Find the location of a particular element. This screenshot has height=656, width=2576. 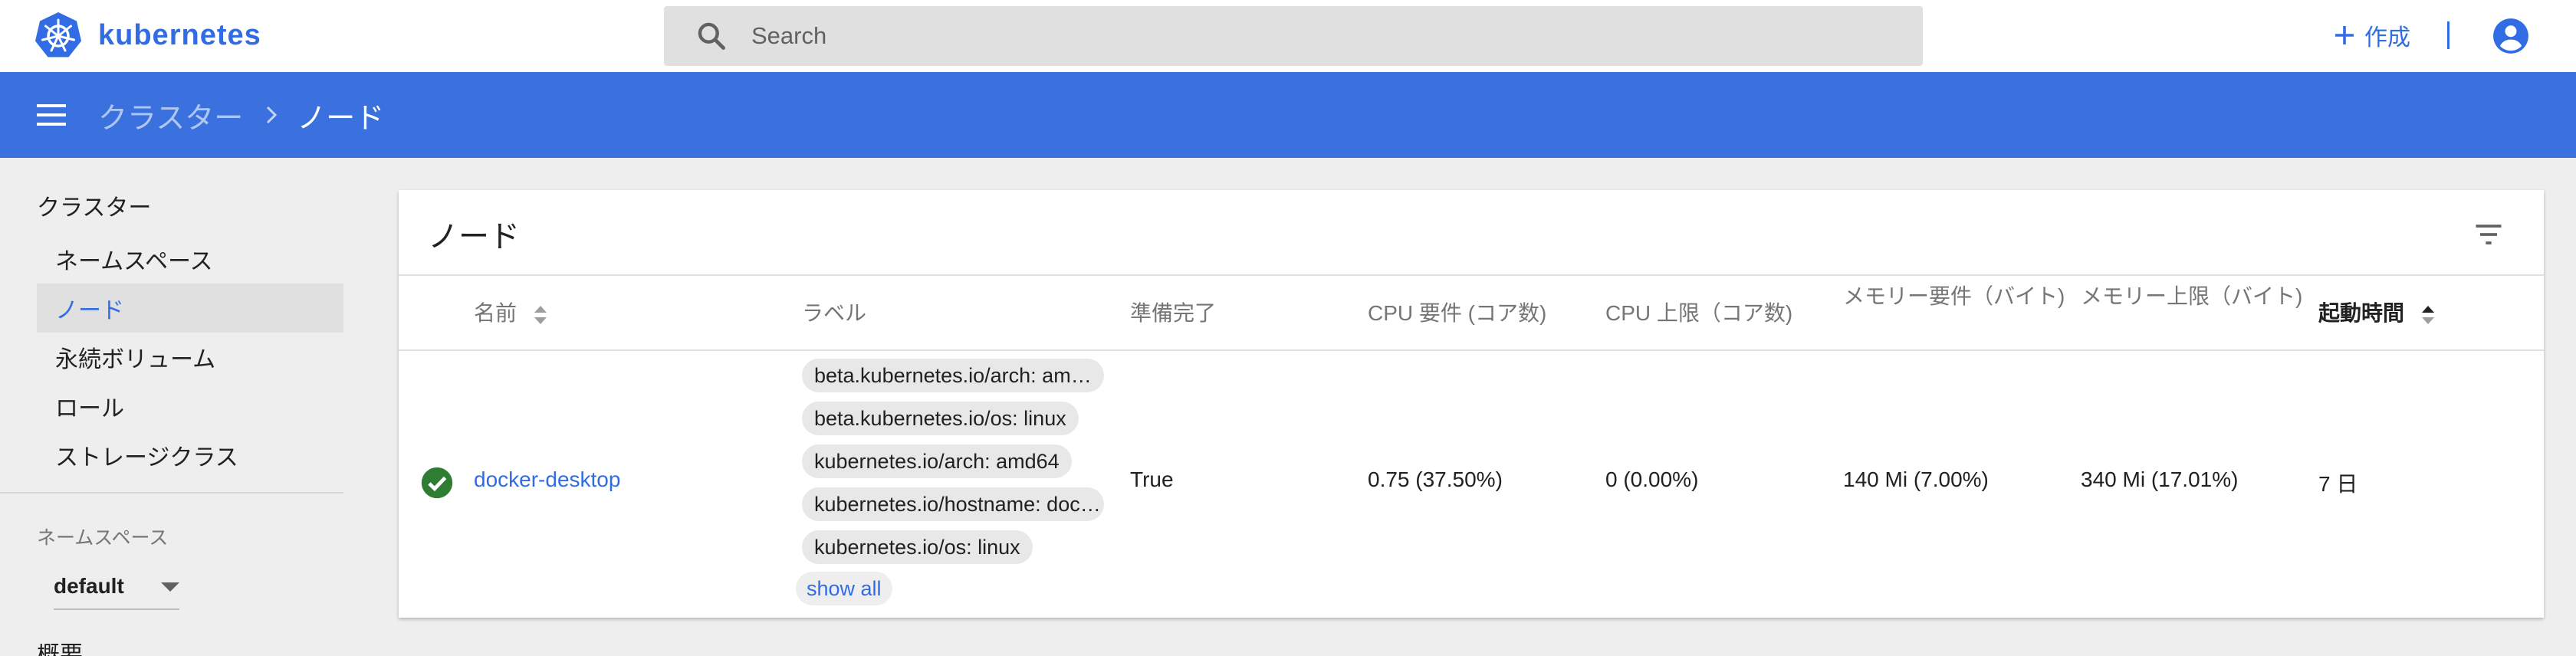

create-button: 作成 is located at coordinates (2370, 35).